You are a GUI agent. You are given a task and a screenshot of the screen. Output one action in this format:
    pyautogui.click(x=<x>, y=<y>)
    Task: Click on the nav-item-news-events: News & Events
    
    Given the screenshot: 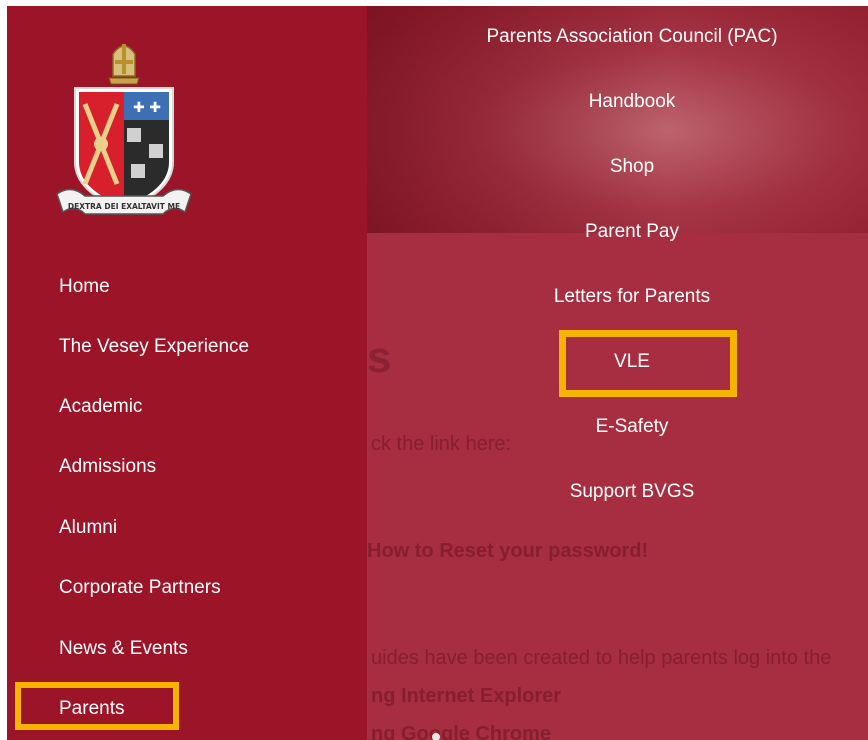 What is the action you would take?
    pyautogui.click(x=123, y=649)
    